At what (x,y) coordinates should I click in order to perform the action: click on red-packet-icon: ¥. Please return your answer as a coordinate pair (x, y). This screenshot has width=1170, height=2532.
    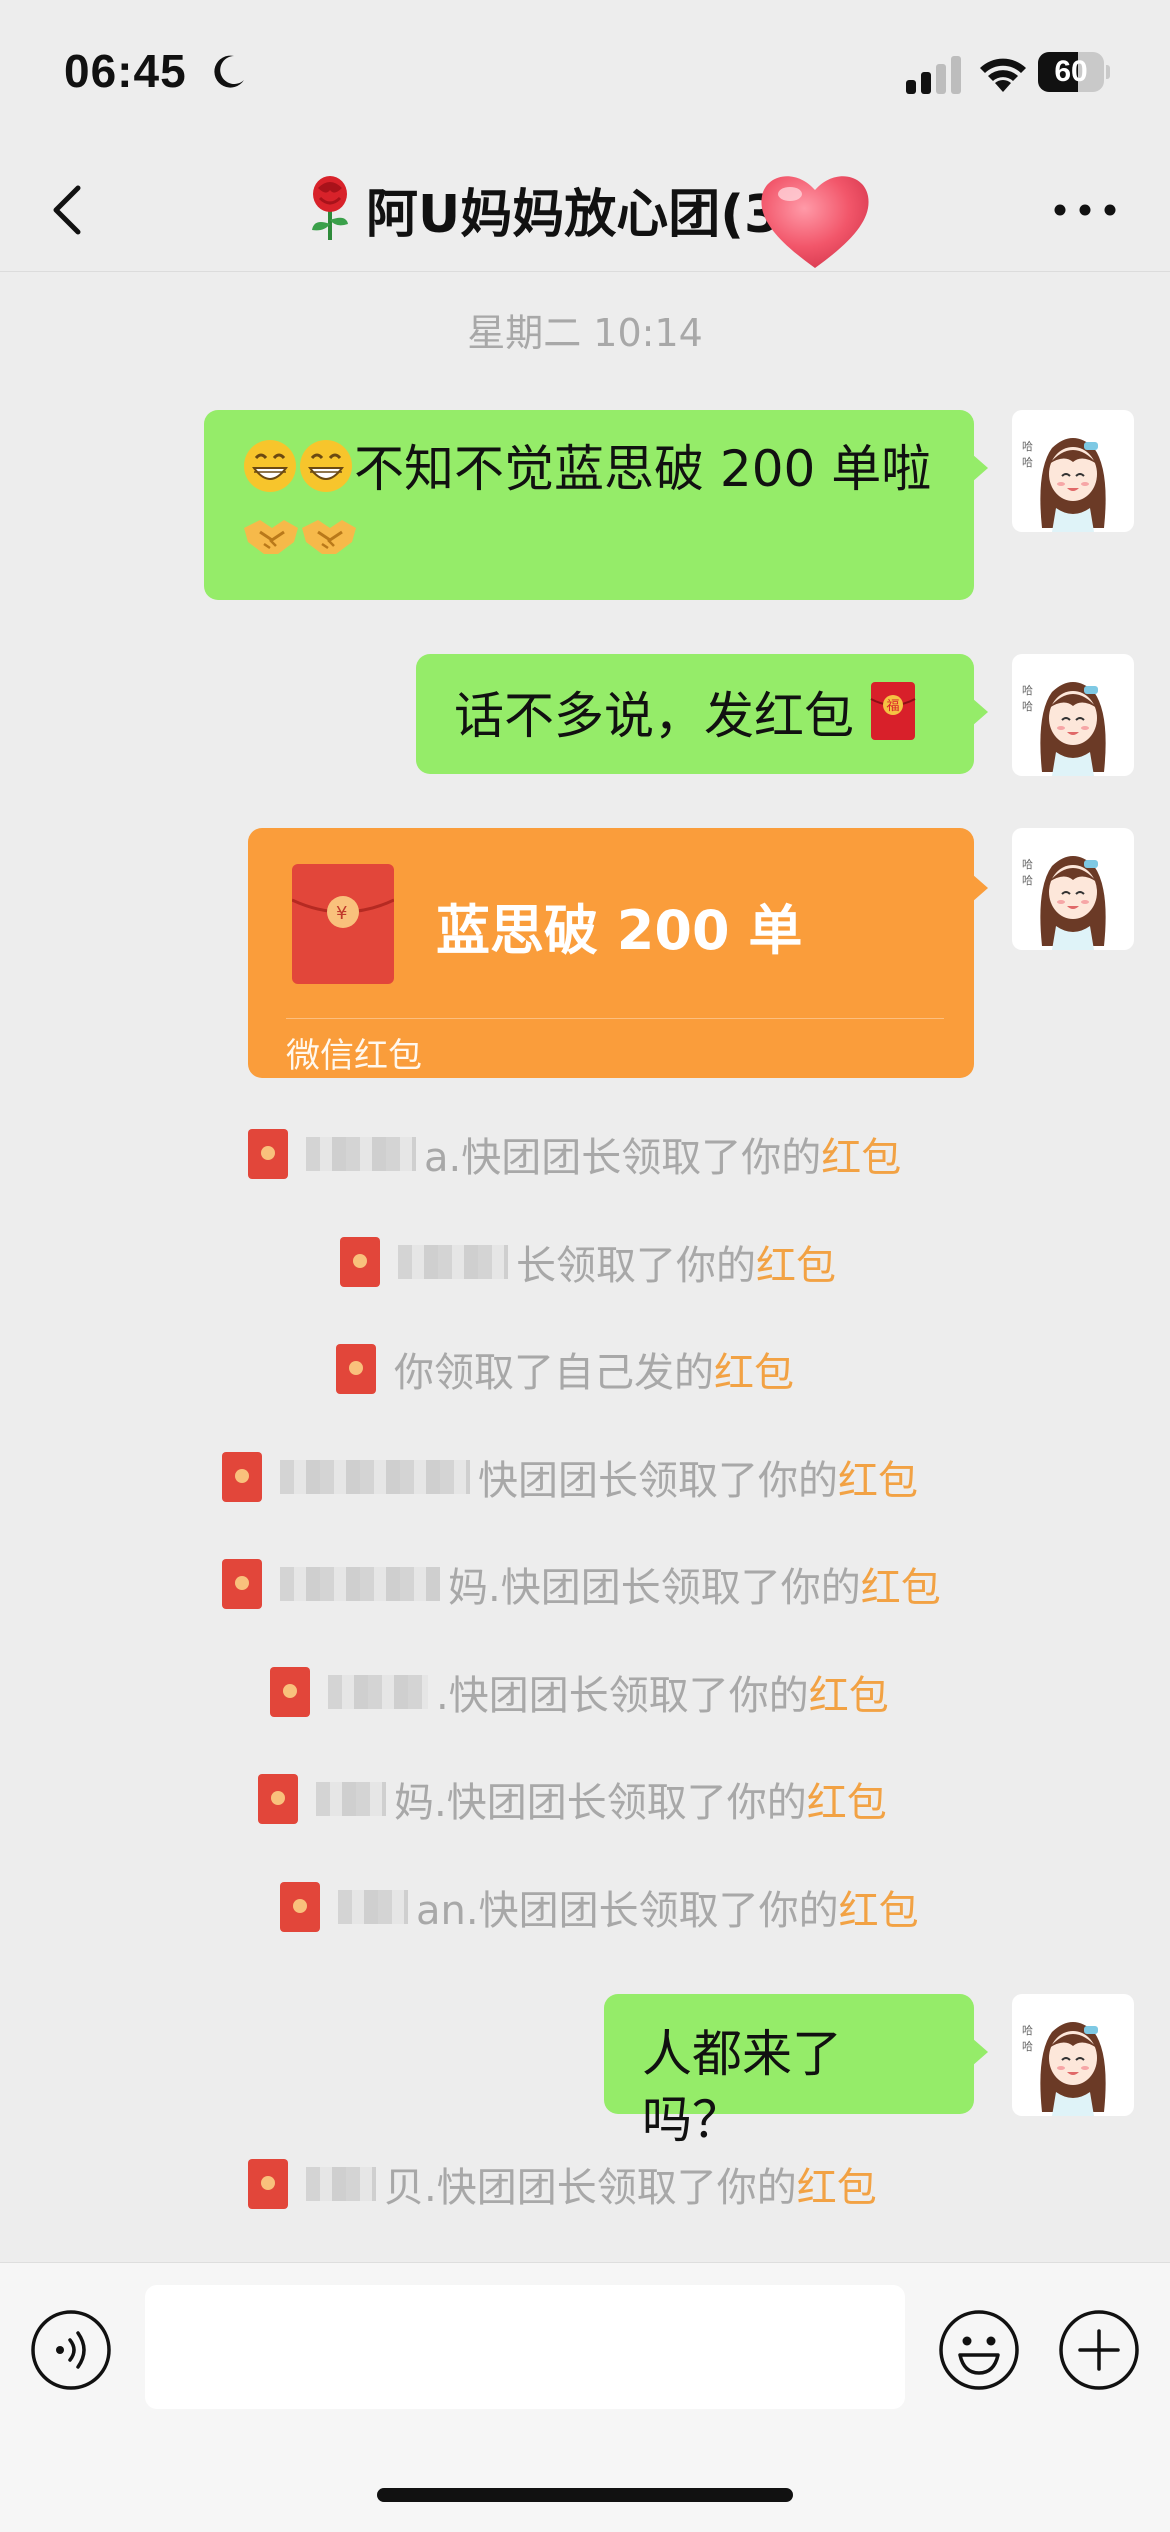
    Looking at the image, I should click on (343, 924).